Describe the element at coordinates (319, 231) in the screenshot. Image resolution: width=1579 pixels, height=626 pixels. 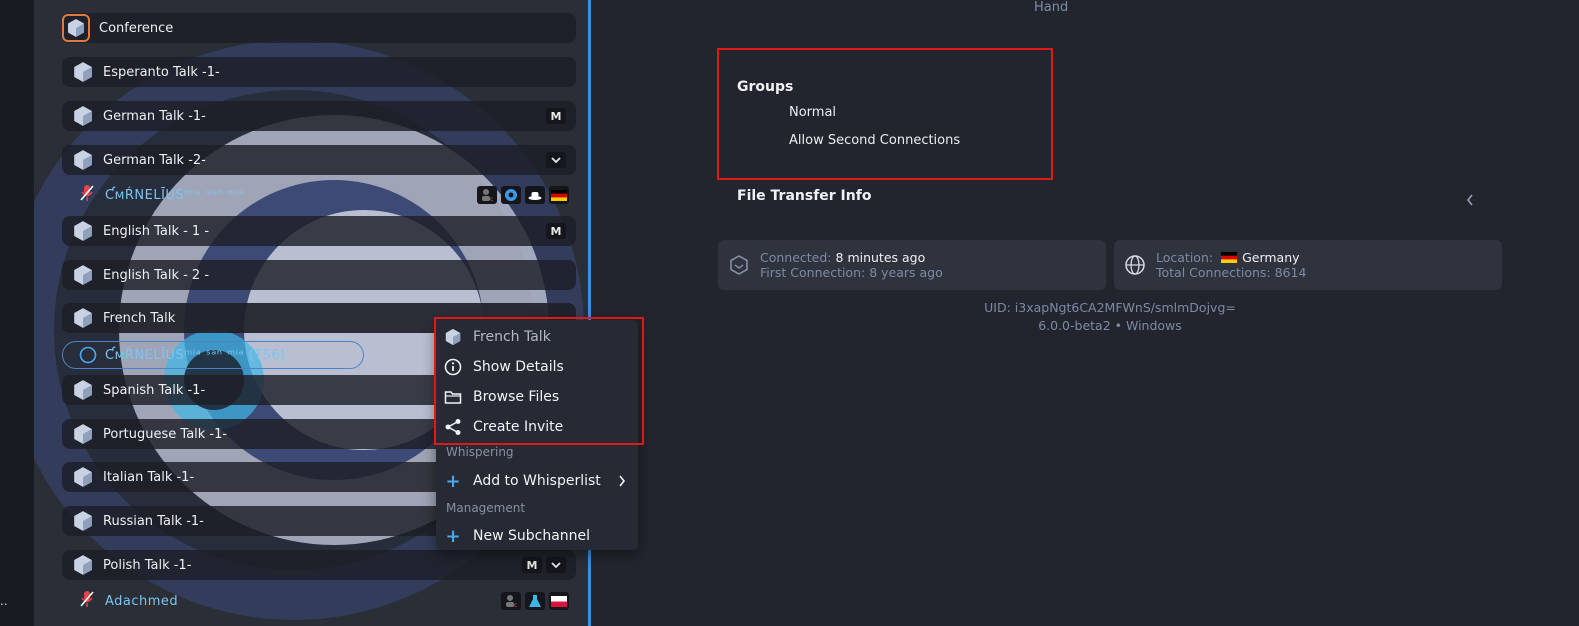
I see `channel-item: English Talk - 1 - M` at that location.